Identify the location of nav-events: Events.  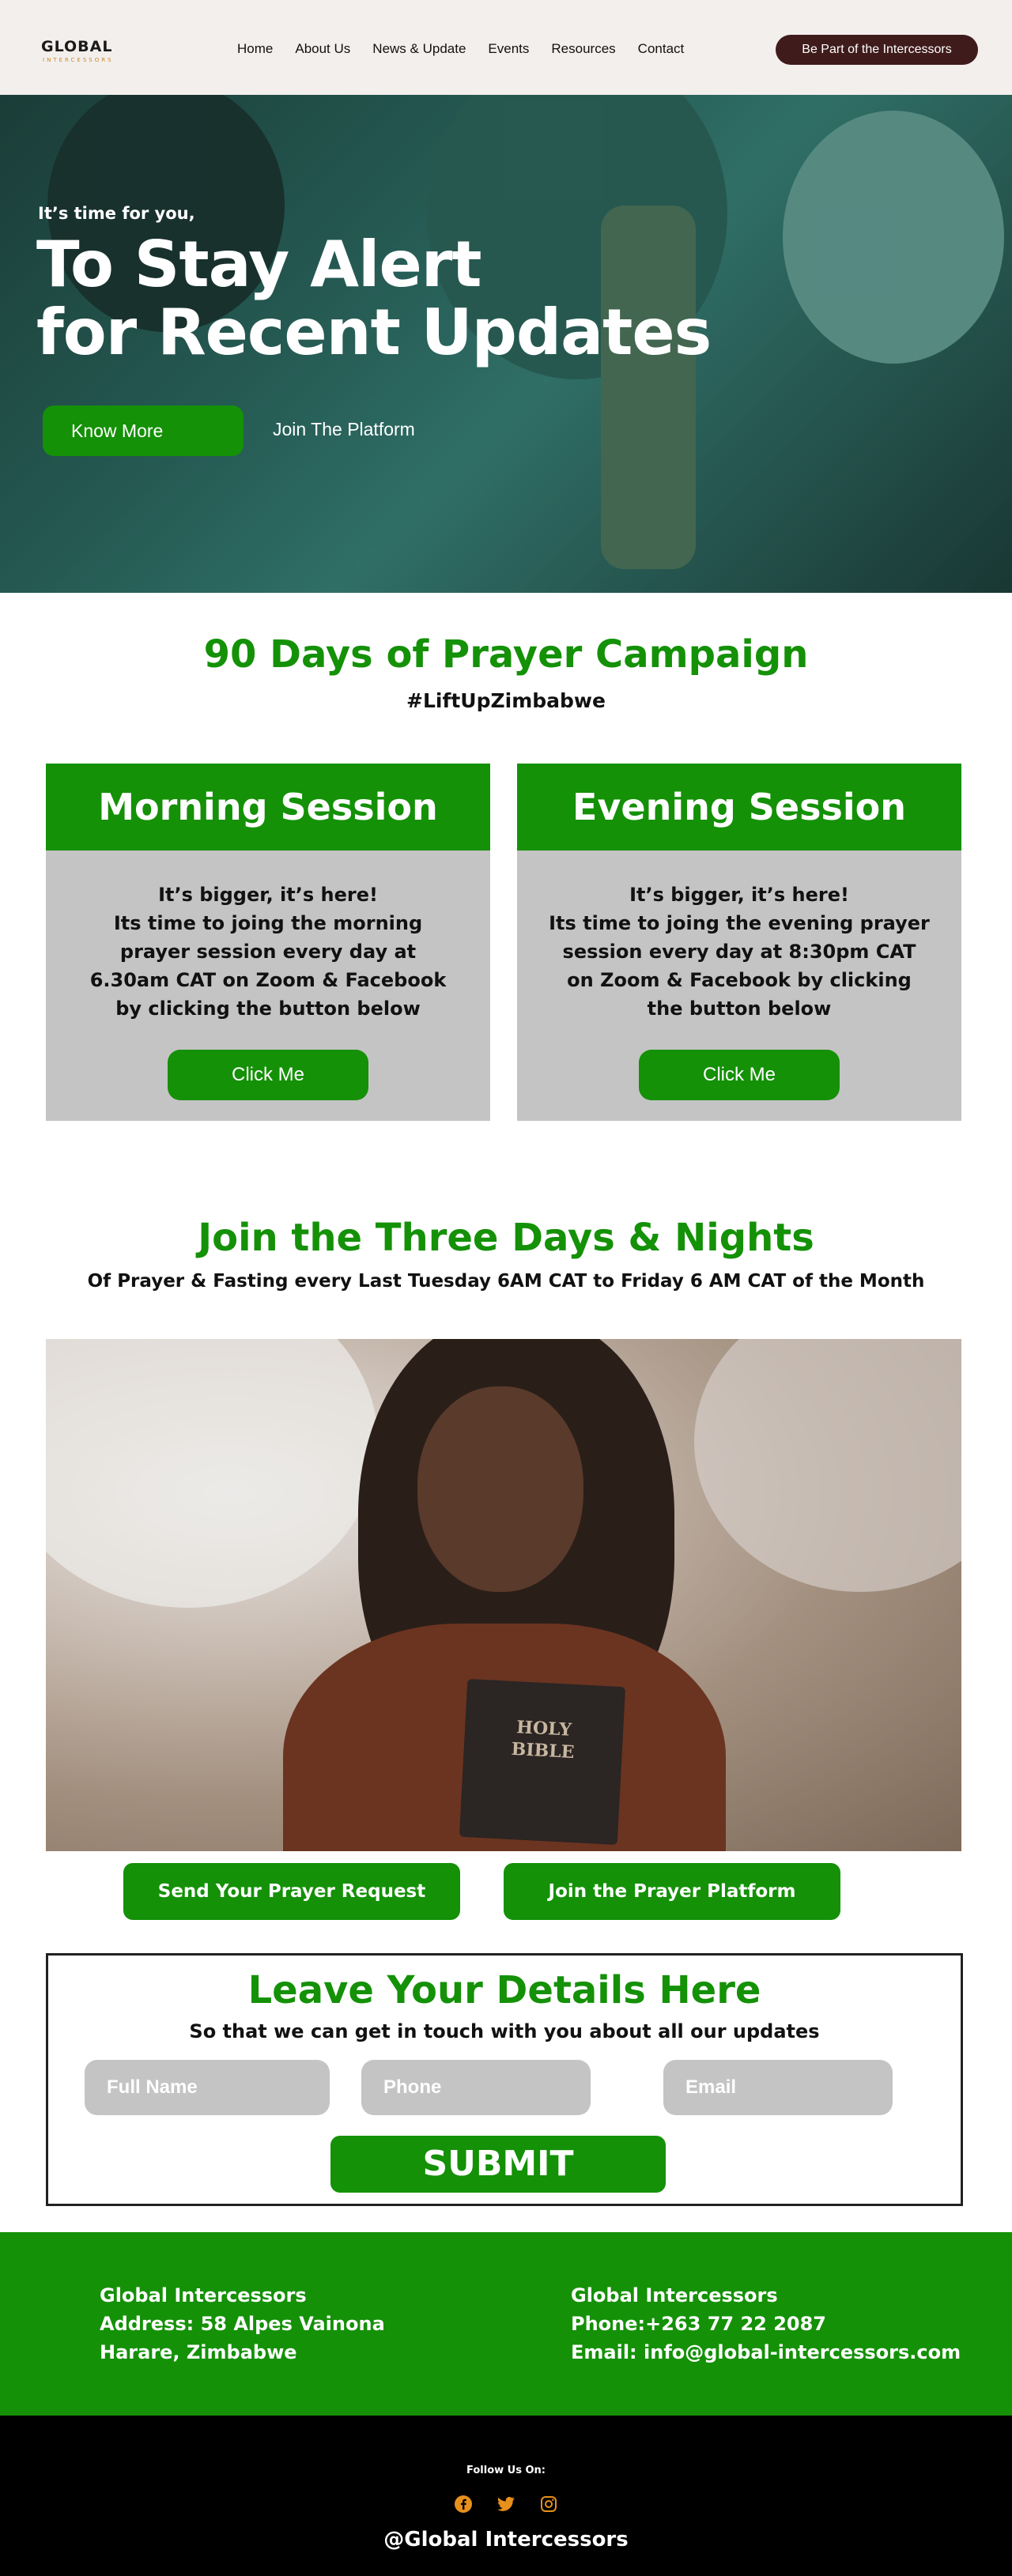
(508, 49).